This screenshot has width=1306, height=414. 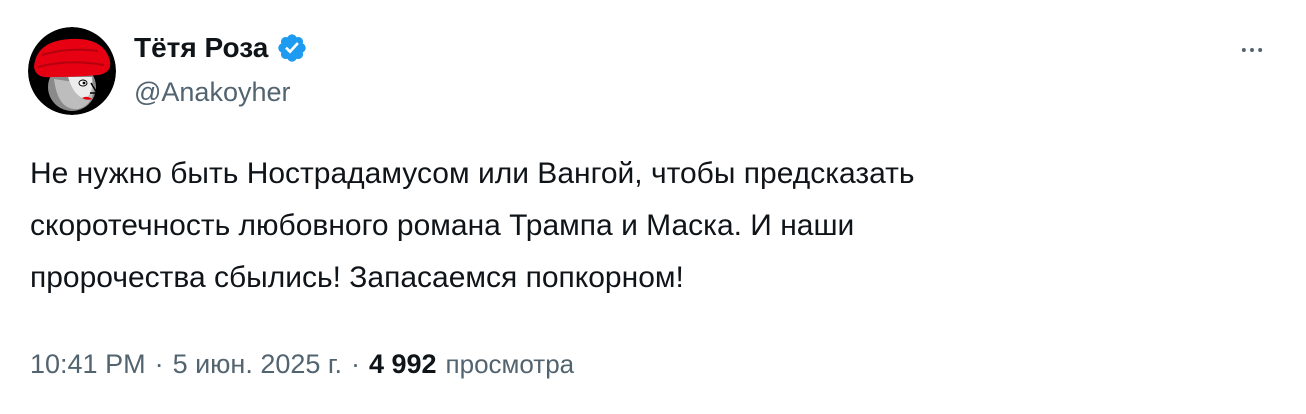 What do you see at coordinates (88, 364) in the screenshot?
I see `timestamp-time: 10:41 PM` at bounding box center [88, 364].